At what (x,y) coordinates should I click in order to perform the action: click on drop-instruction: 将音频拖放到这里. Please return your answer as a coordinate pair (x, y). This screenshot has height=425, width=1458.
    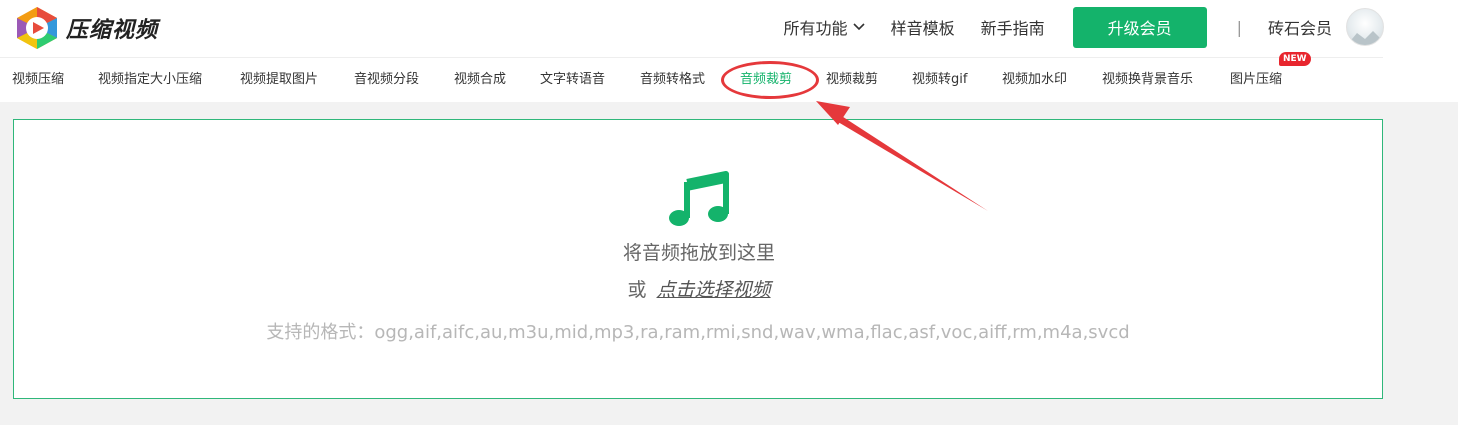
    Looking at the image, I should click on (698, 253).